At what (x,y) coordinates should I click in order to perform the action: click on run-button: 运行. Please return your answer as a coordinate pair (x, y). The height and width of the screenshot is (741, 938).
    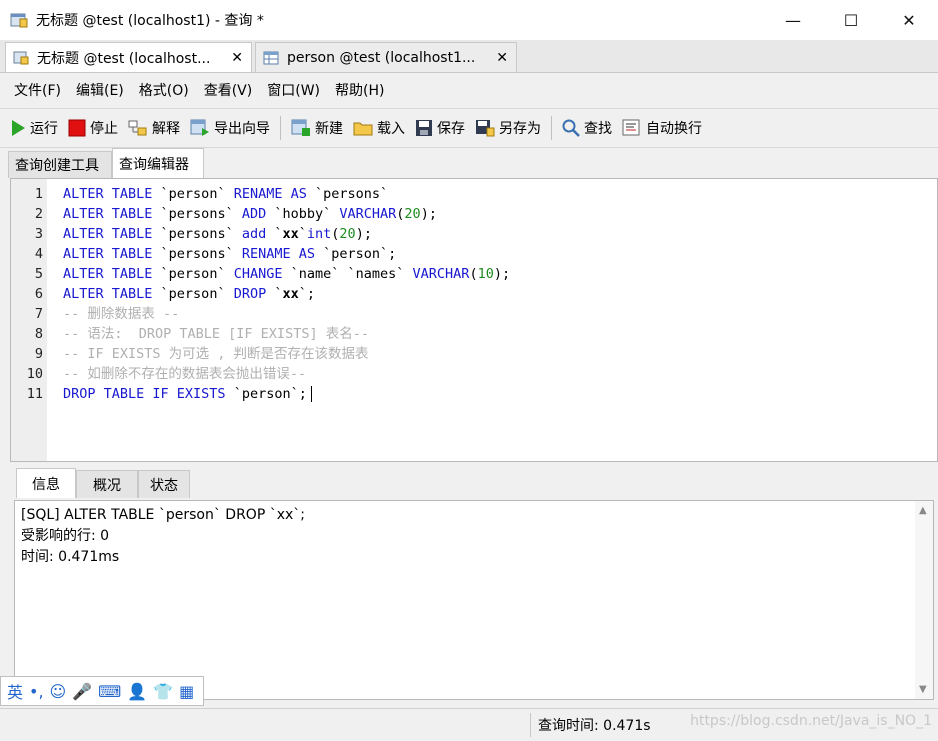
    Looking at the image, I should click on (34, 128).